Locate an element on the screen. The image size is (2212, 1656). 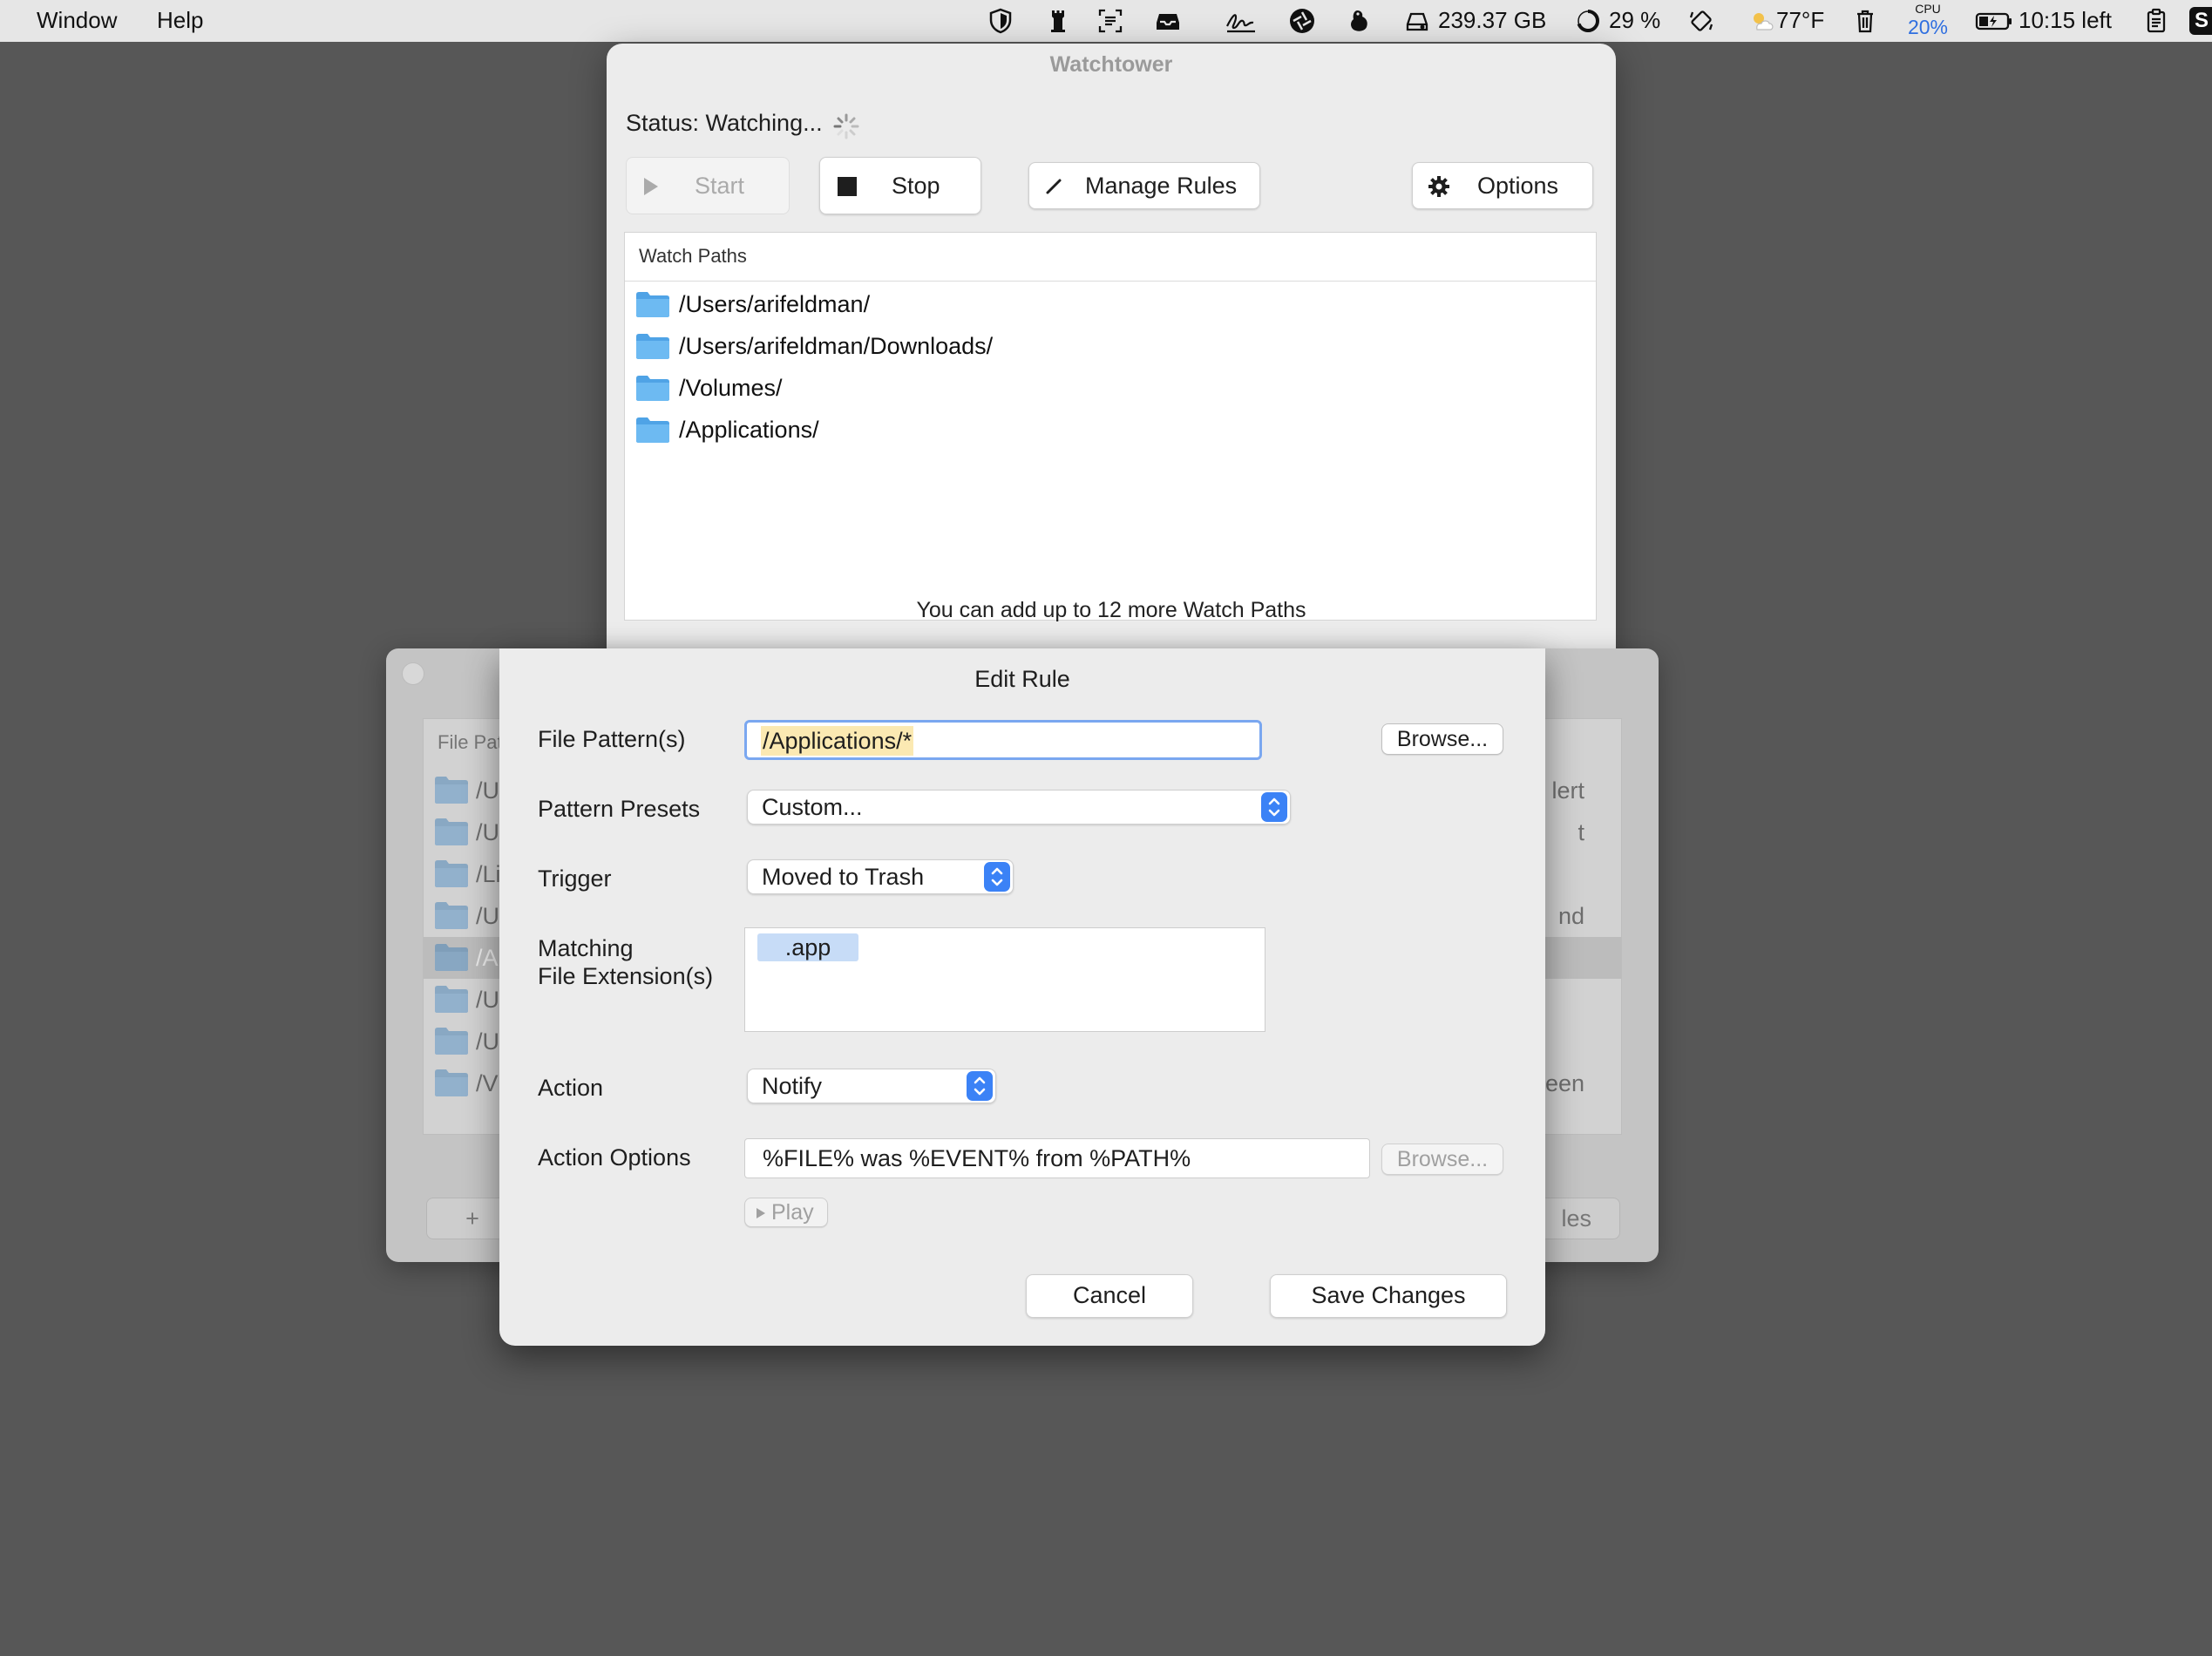
action-options-input: %FILE% was %EVENT% from %PATH% is located at coordinates (1057, 1158).